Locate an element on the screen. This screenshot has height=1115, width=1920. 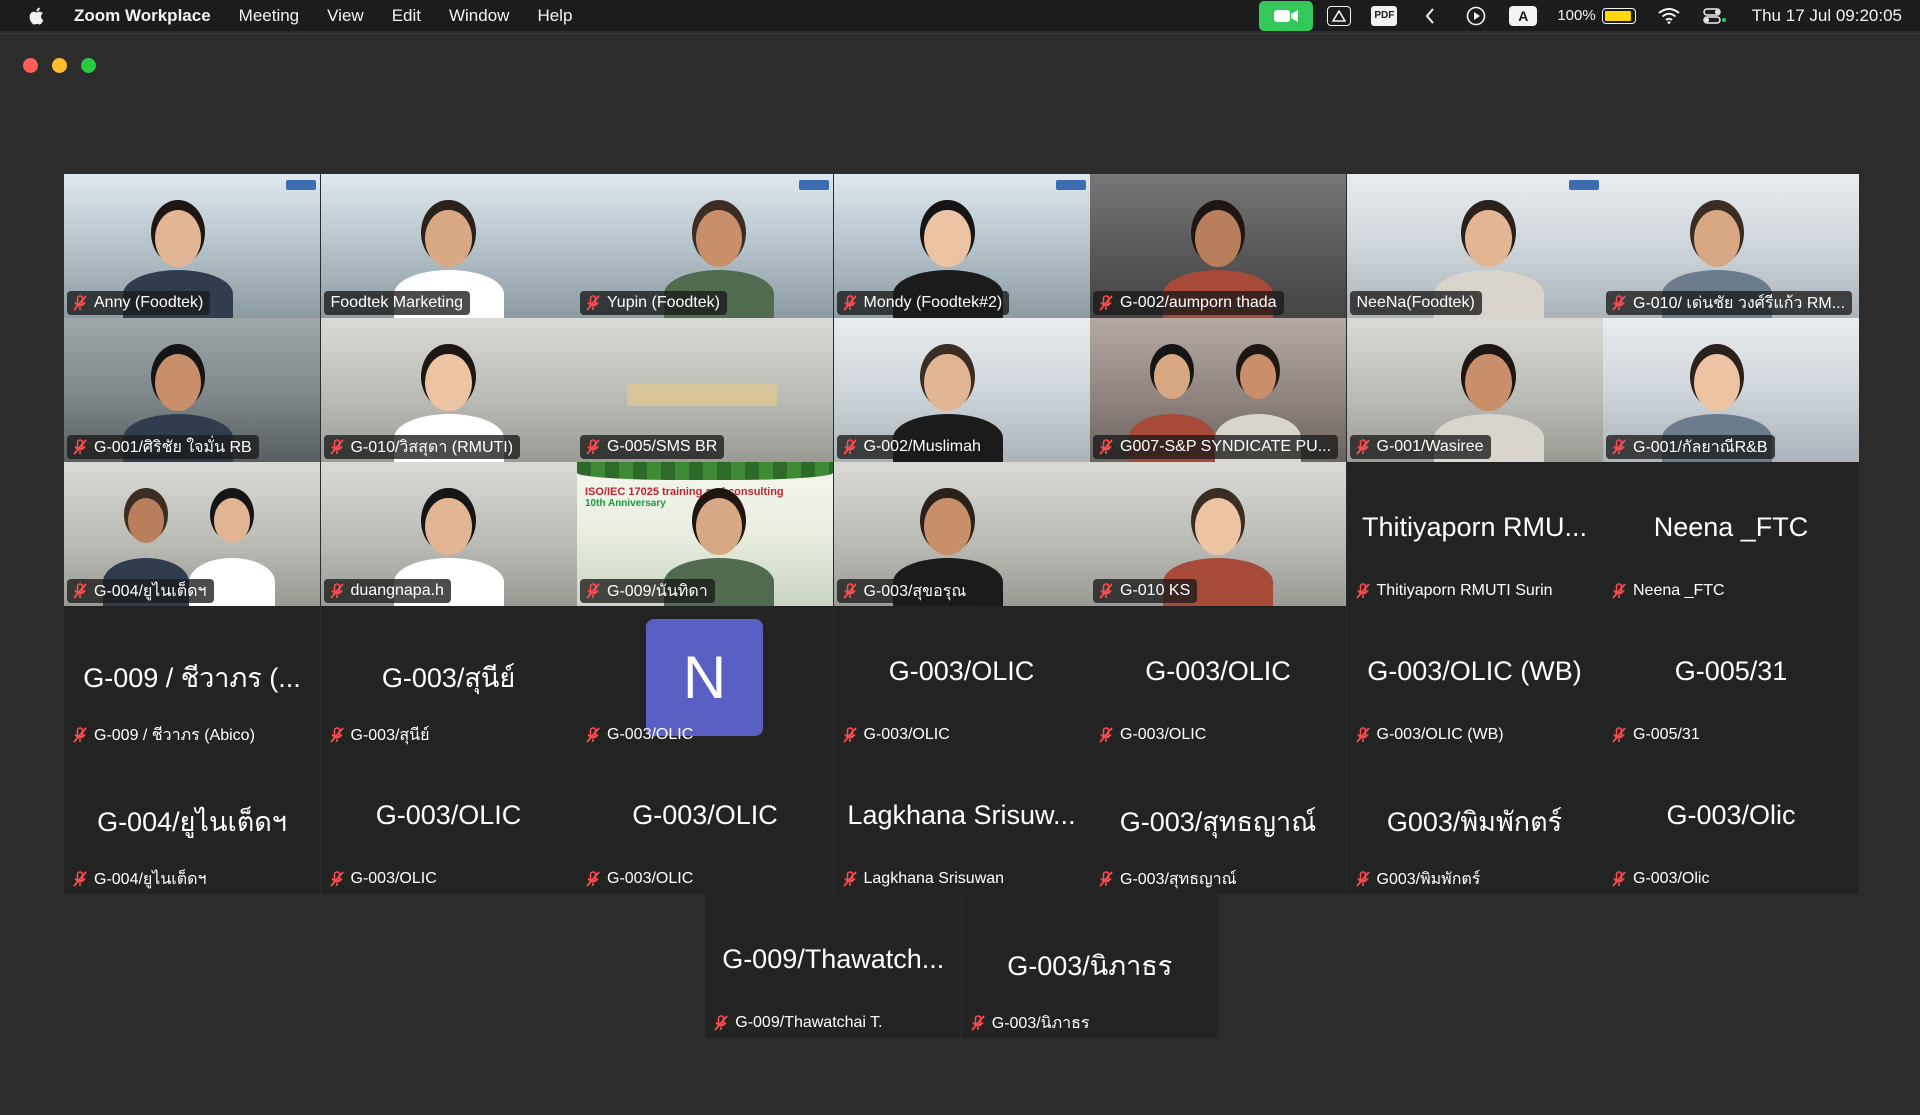
participant-display-name: G-003/นิภาธร is located at coordinates (1090, 966).